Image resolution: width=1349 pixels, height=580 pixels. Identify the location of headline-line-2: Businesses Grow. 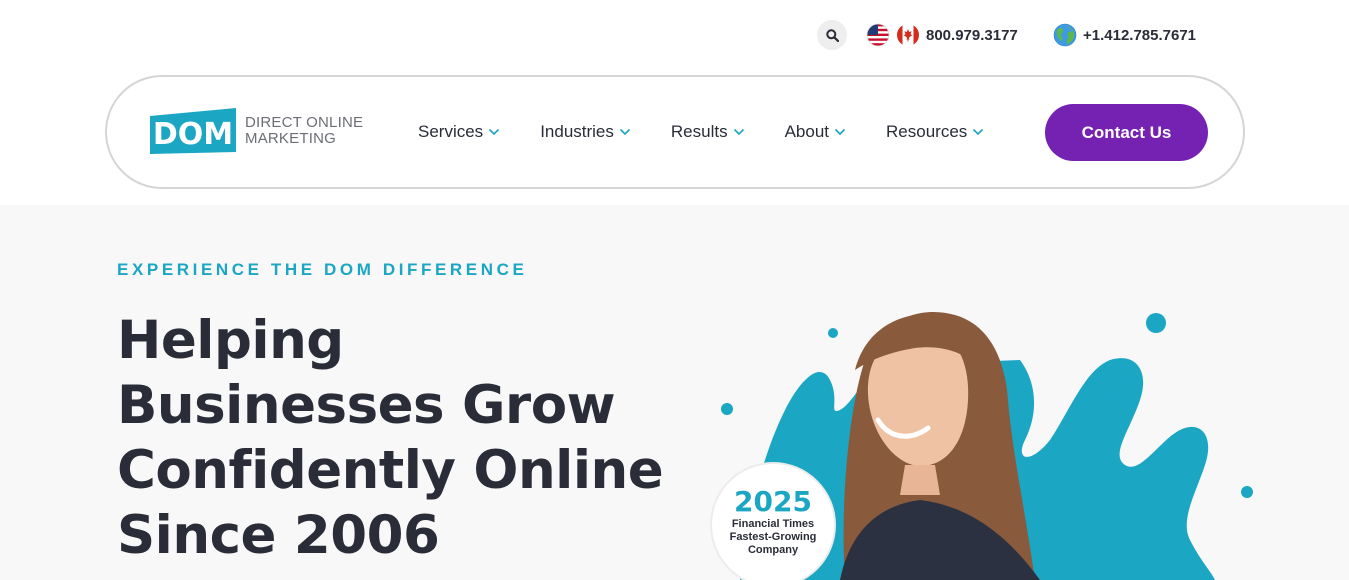
(366, 405).